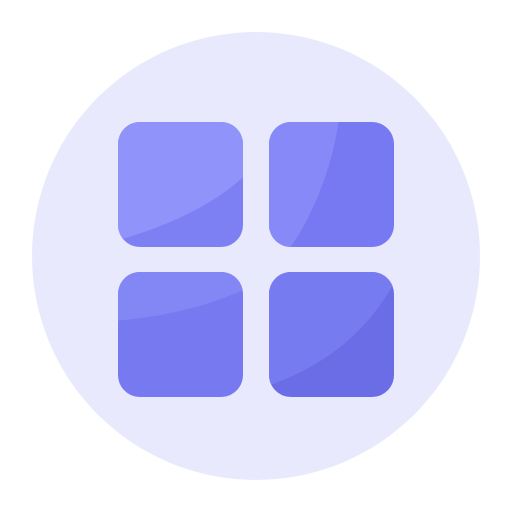 The image size is (512, 512). I want to click on tile-bottom-left, so click(180, 334).